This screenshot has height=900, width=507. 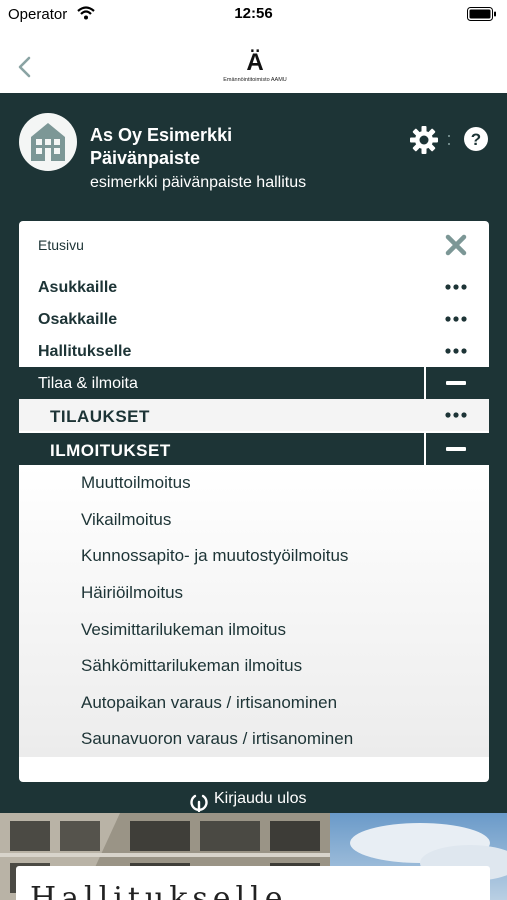 I want to click on menu-item-label: Tilaa & ilmoita, so click(x=88, y=383).